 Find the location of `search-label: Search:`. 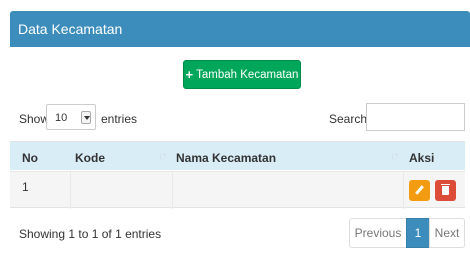

search-label: Search: is located at coordinates (350, 119).